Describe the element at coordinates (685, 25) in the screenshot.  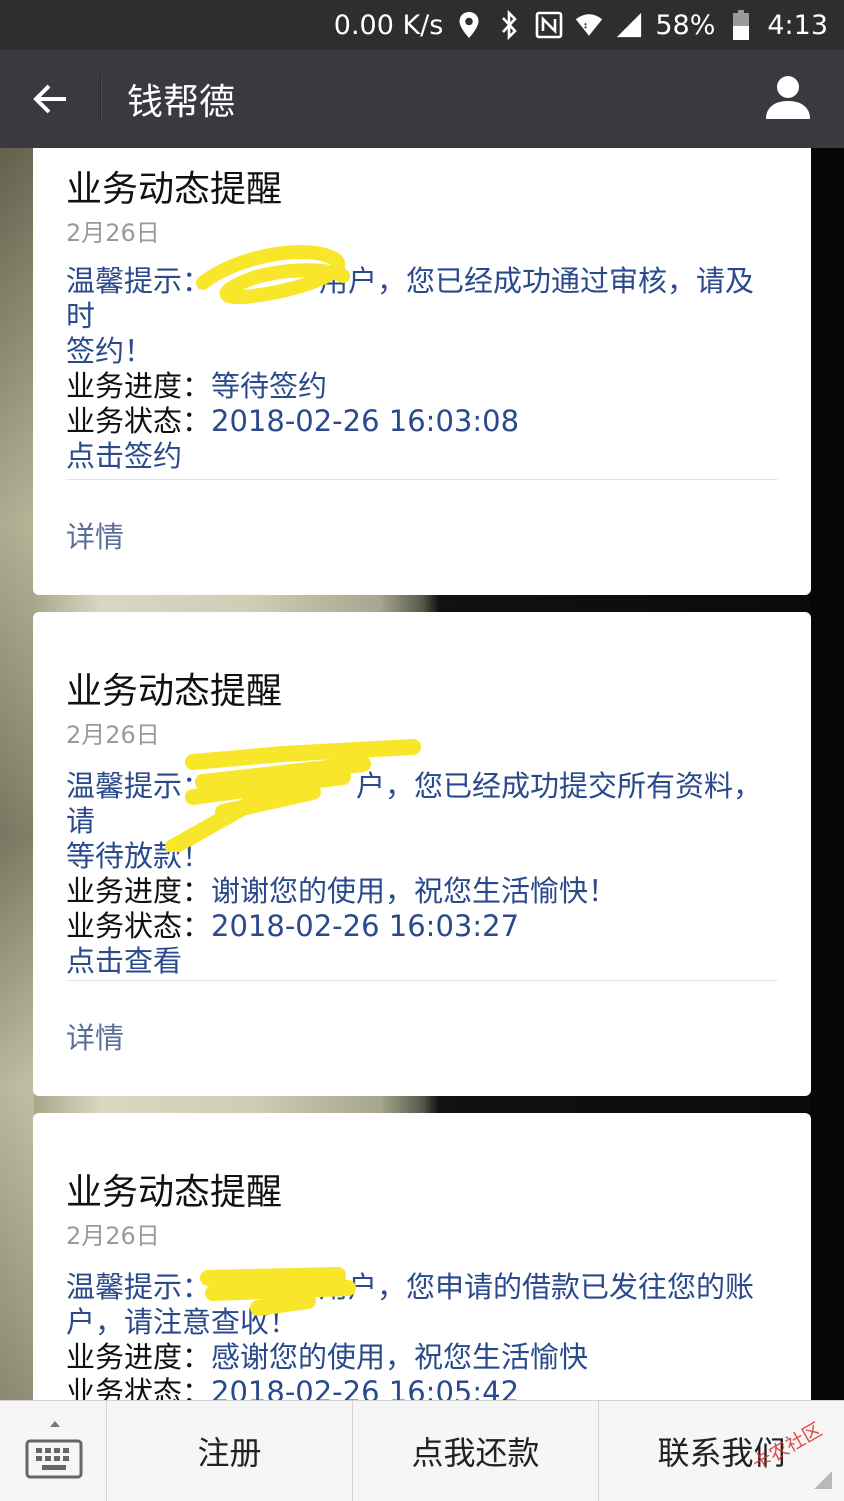
I see `battery-percent: 58%` at that location.